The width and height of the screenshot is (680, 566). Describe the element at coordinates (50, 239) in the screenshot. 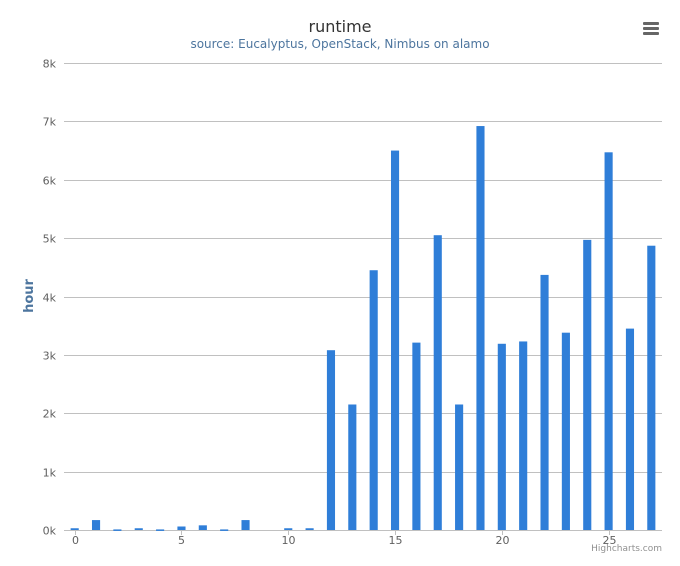

I see `y-tick-label: 5k` at that location.